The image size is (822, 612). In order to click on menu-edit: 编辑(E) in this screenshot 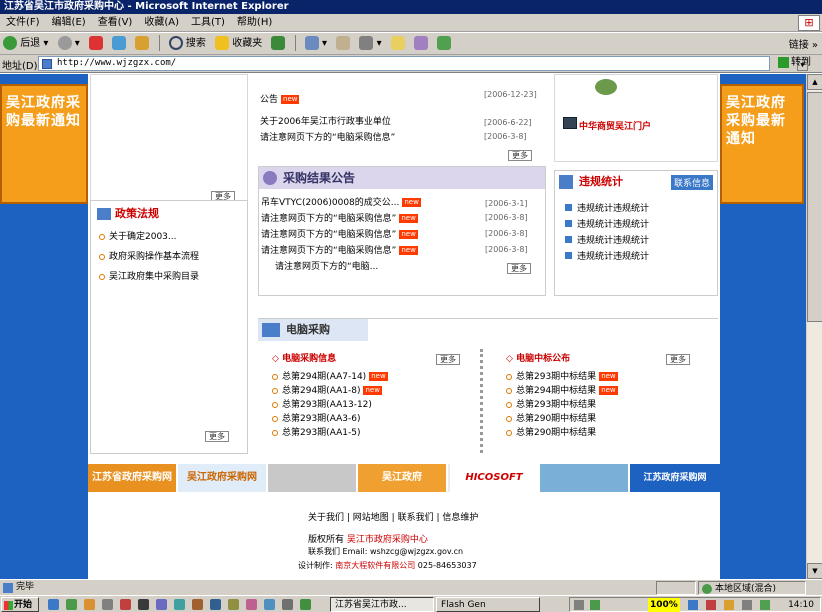, I will do `click(69, 23)`.